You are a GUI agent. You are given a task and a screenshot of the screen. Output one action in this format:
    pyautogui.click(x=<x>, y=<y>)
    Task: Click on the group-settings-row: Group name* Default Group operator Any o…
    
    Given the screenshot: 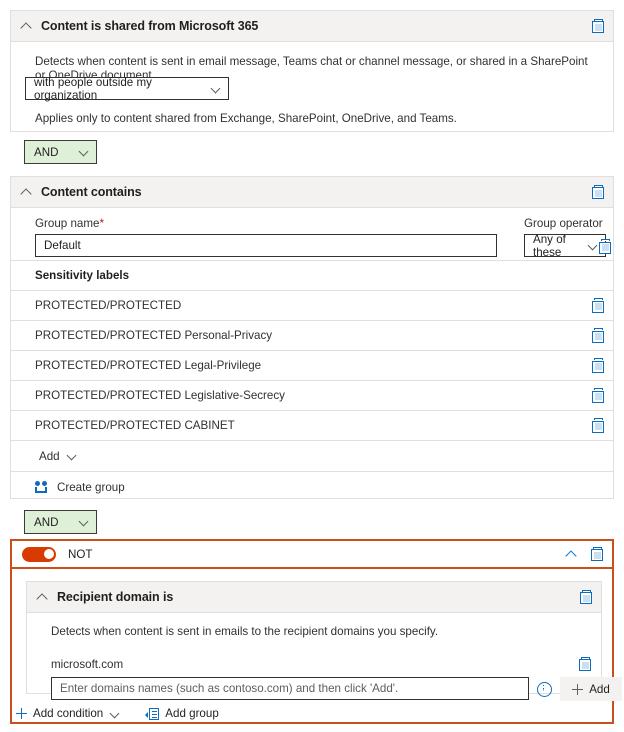 What is the action you would take?
    pyautogui.click(x=312, y=234)
    